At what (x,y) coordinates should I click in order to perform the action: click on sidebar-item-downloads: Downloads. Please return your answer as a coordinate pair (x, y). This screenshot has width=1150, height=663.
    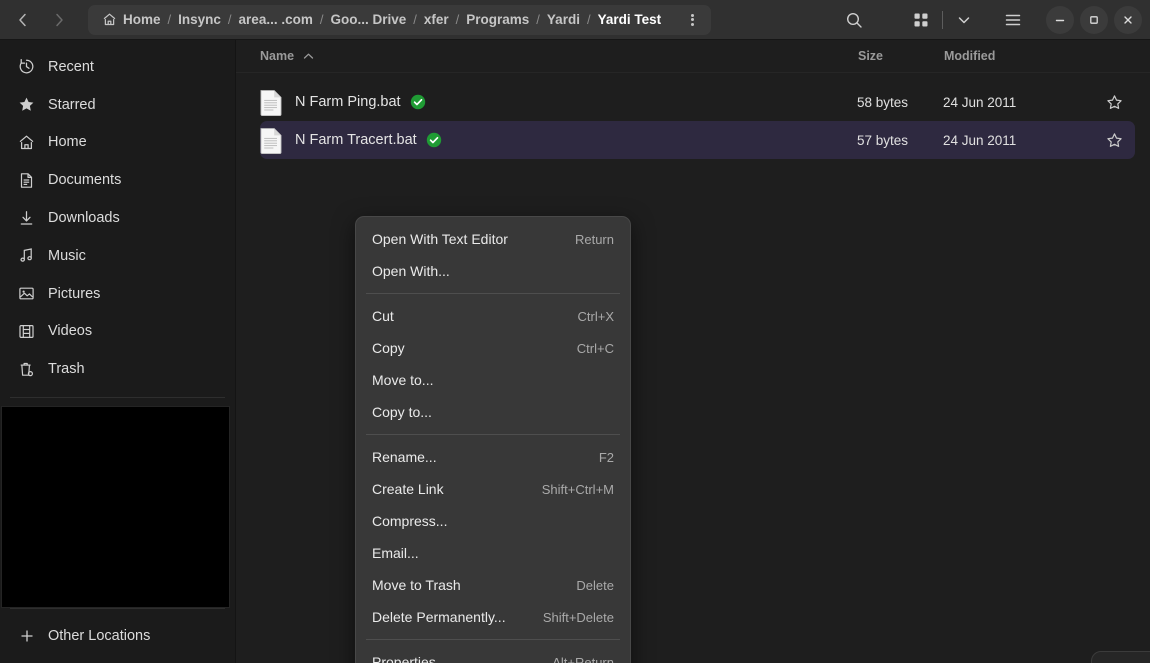
    Looking at the image, I should click on (117, 218).